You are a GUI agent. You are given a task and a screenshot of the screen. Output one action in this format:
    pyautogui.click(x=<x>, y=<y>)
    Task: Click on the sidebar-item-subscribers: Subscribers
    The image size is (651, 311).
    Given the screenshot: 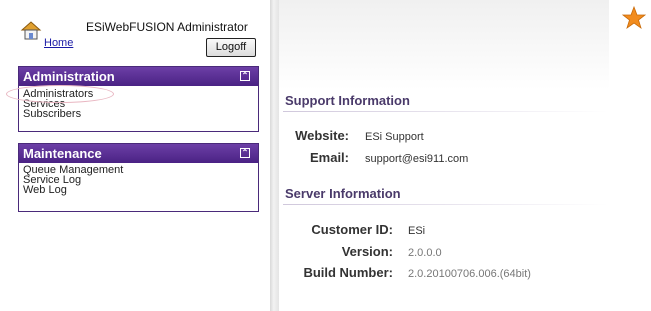 What is the action you would take?
    pyautogui.click(x=138, y=114)
    